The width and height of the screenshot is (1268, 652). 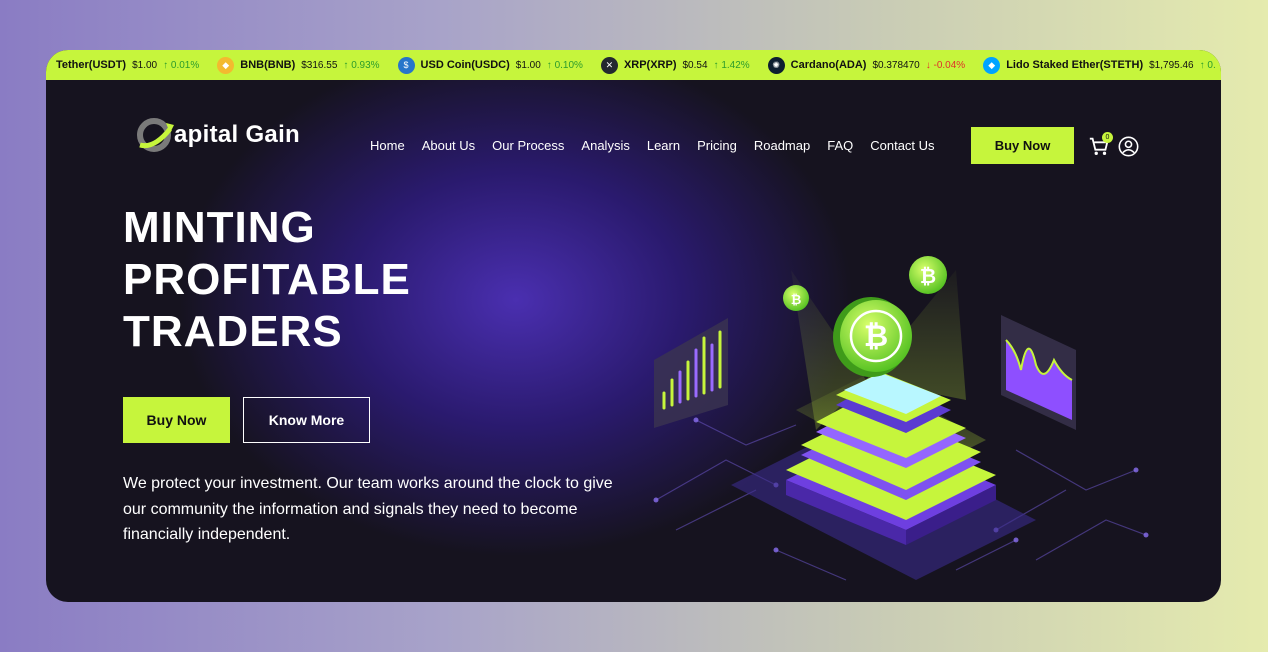 What do you see at coordinates (233, 331) in the screenshot?
I see `hero-title-line: TRADERS` at bounding box center [233, 331].